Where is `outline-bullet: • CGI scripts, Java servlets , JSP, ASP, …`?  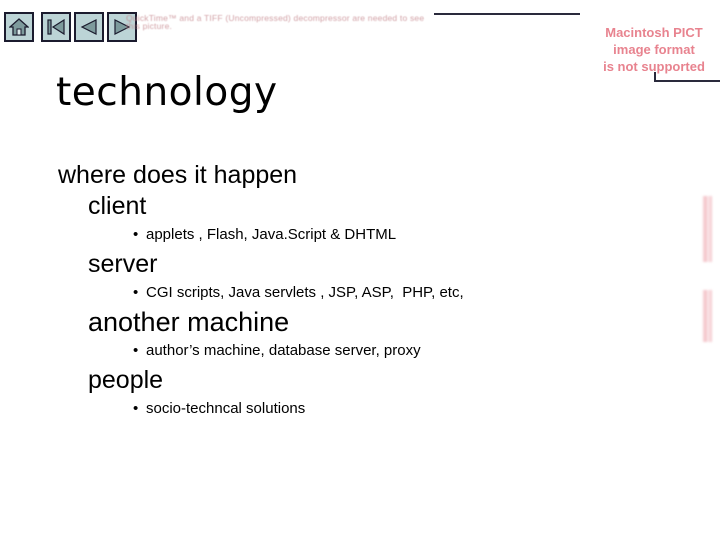 outline-bullet: • CGI scripts, Java servlets , JSP, ASP, … is located at coordinates (360, 293).